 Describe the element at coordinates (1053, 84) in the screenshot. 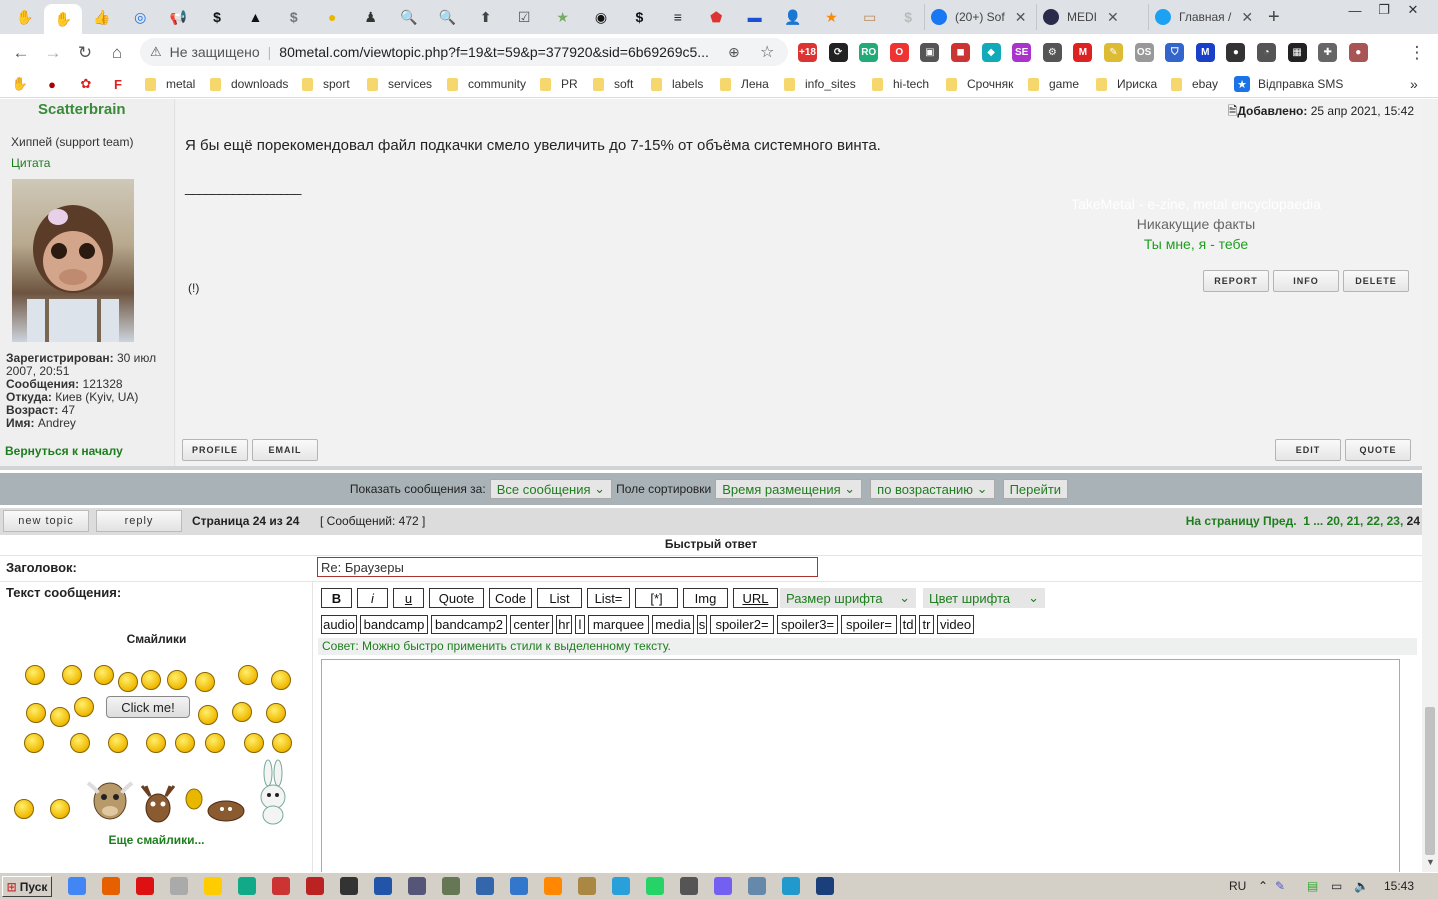

I see `bookmark-folder: game` at that location.